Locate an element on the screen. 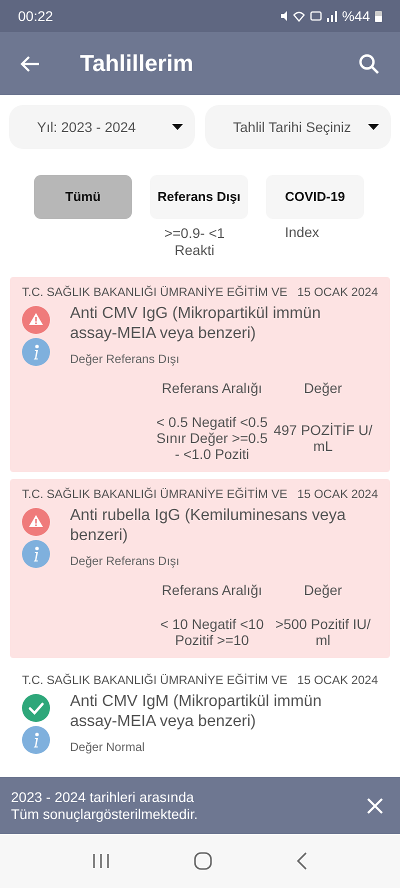 The height and width of the screenshot is (888, 400). home-icon is located at coordinates (203, 861).